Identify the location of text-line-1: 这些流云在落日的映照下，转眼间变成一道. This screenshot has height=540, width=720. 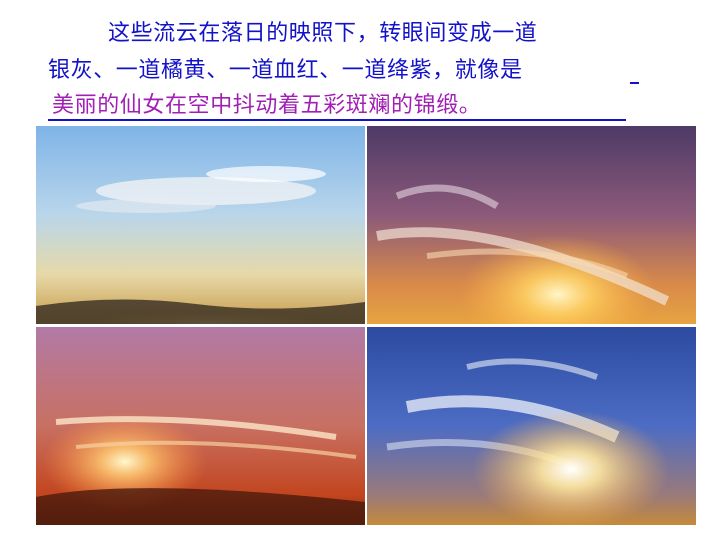
(323, 33).